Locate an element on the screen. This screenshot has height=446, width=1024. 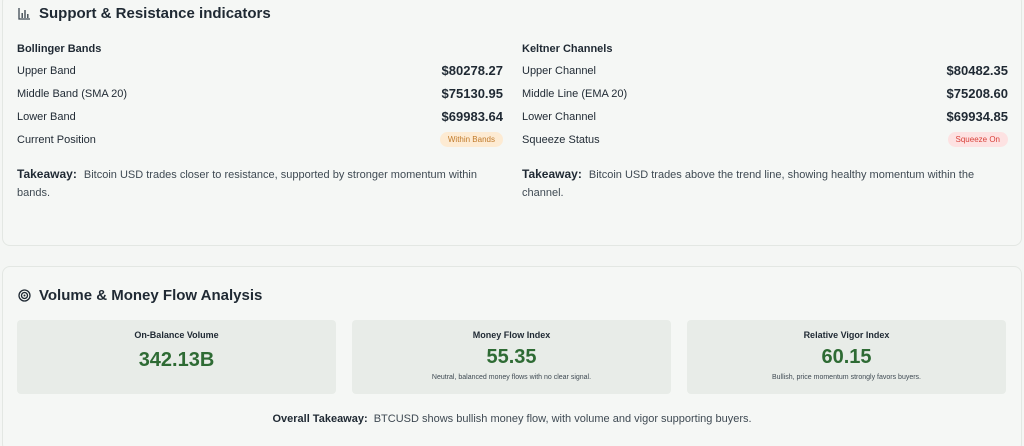
row-label: Upper Channel is located at coordinates (559, 70).